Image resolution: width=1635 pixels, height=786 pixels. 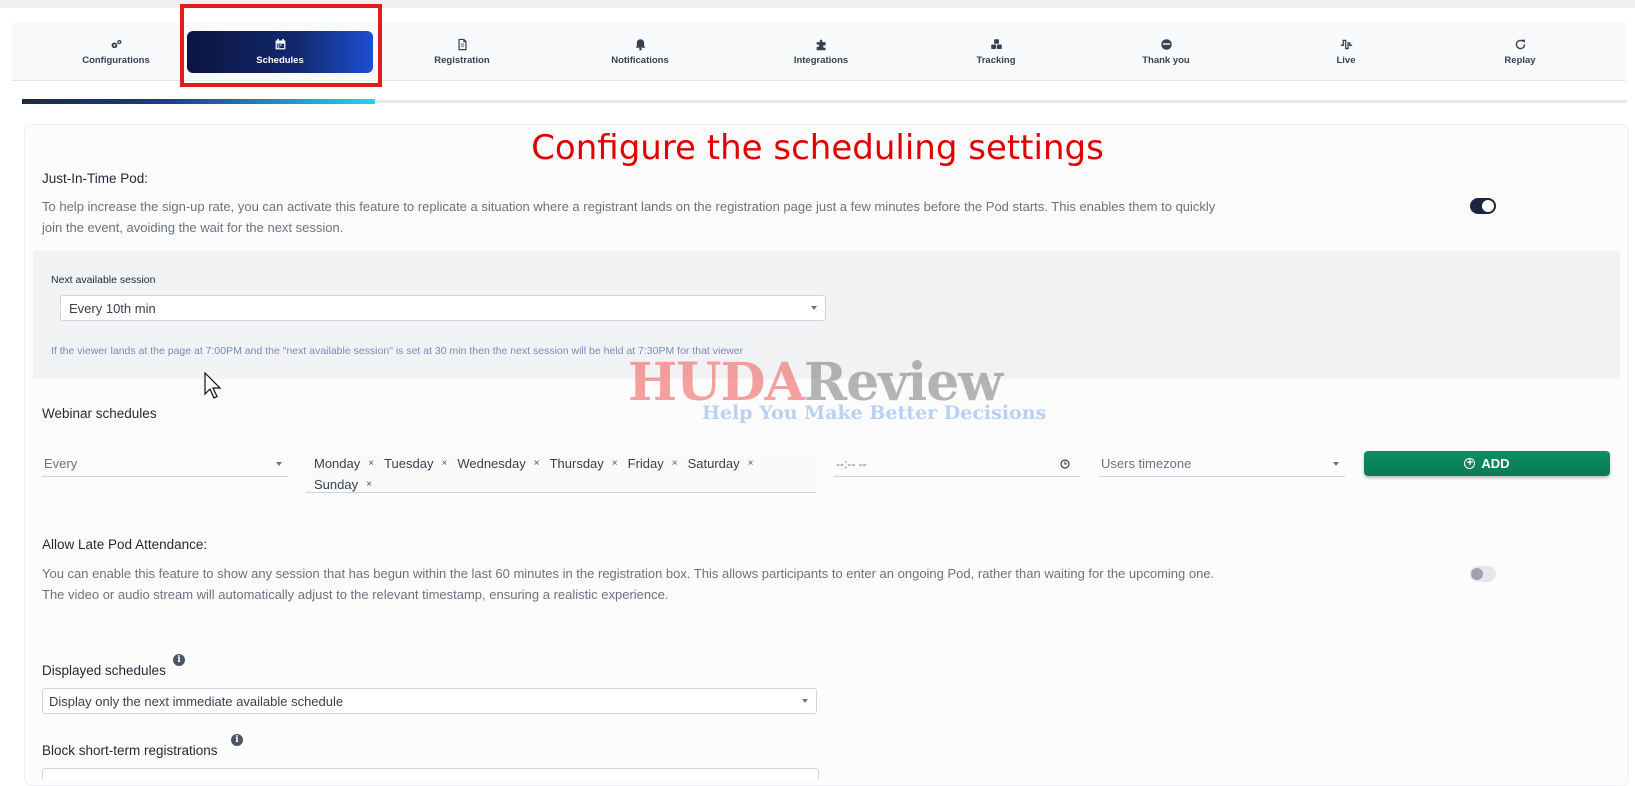 I want to click on day-chip-label: Wednesday, so click(x=491, y=463).